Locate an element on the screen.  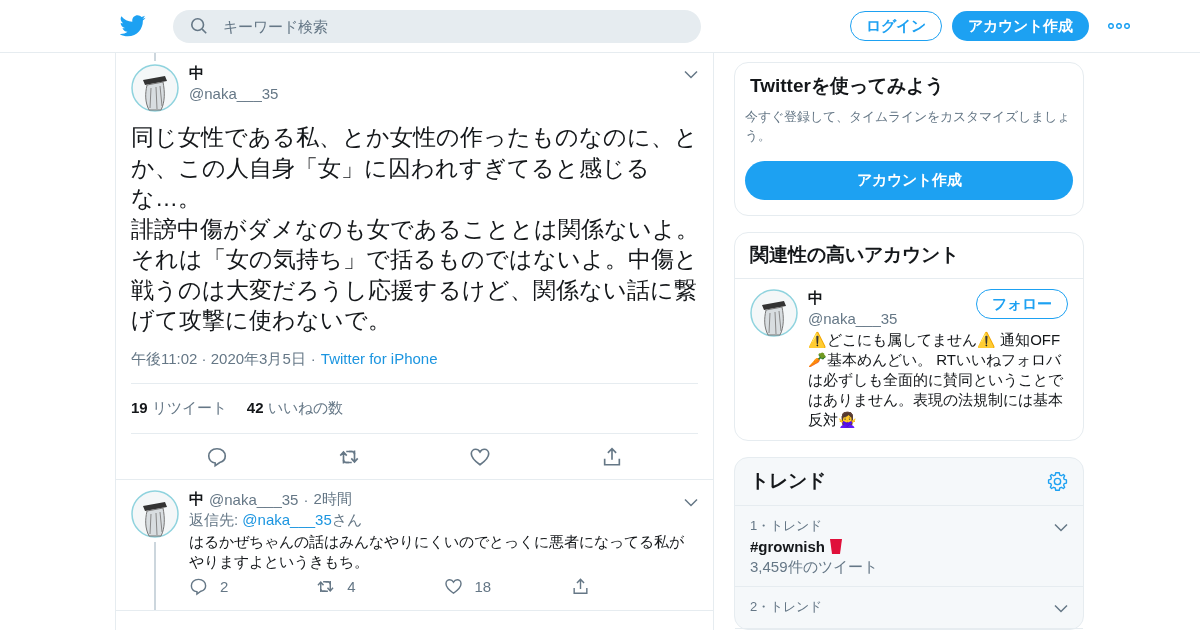
tweet-count: 3,459件のツイート is located at coordinates (814, 567).